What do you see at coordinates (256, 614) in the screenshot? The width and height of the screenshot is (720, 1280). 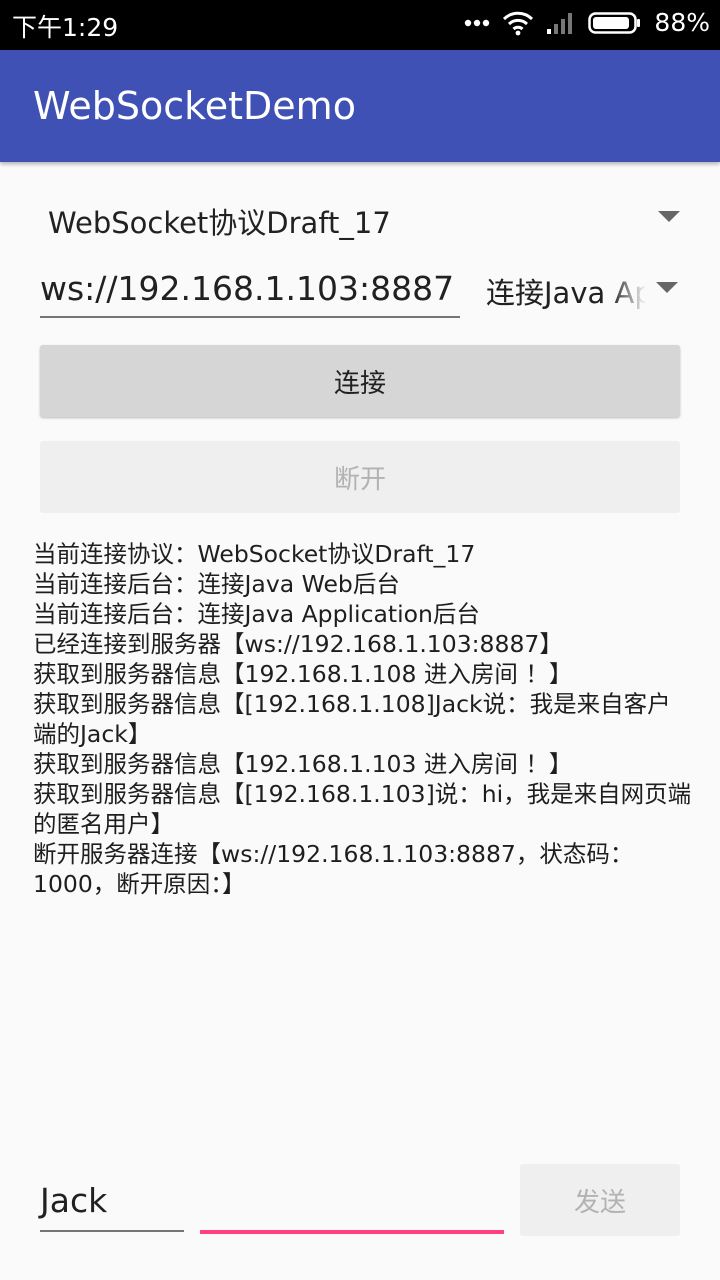 I see `log-line: 当前连接后台：连接Java Application后台` at bounding box center [256, 614].